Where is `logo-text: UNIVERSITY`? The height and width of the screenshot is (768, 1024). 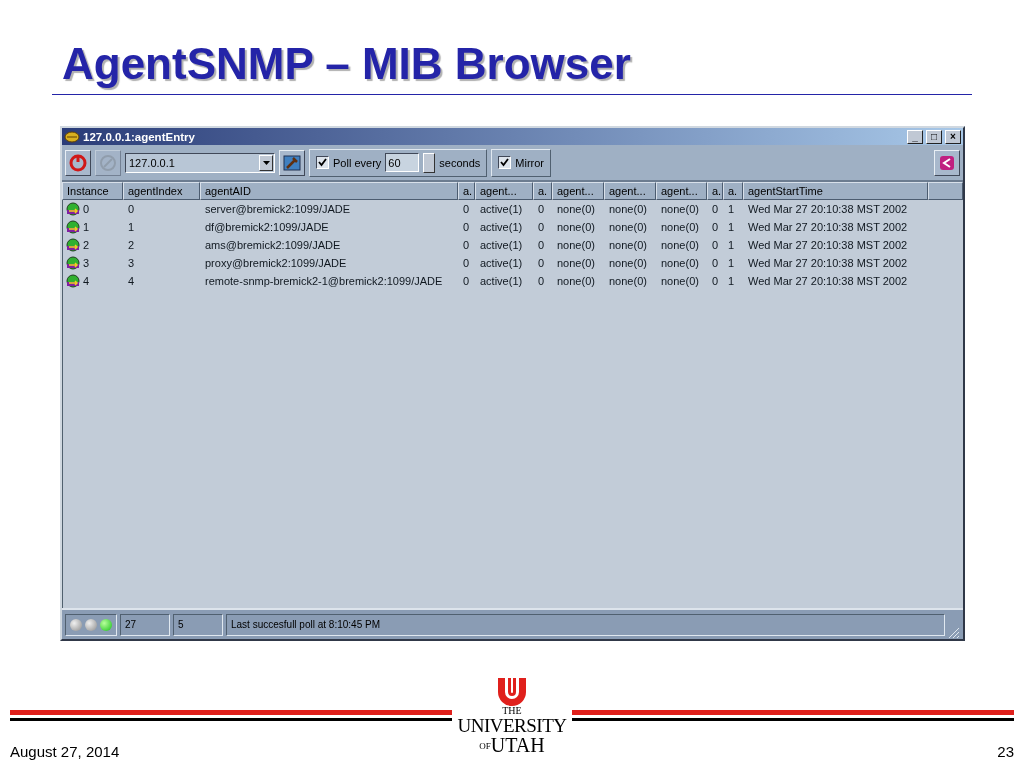
logo-text: UNIVERSITY is located at coordinates (512, 725).